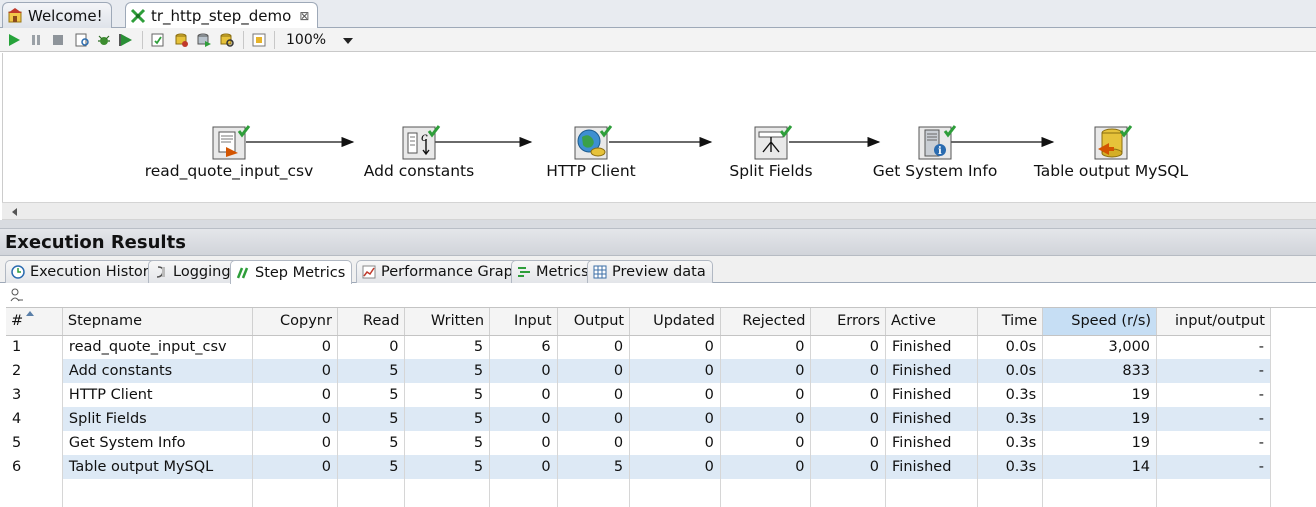  What do you see at coordinates (1100, 347) in the screenshot?
I see `table-cell: 3,000` at bounding box center [1100, 347].